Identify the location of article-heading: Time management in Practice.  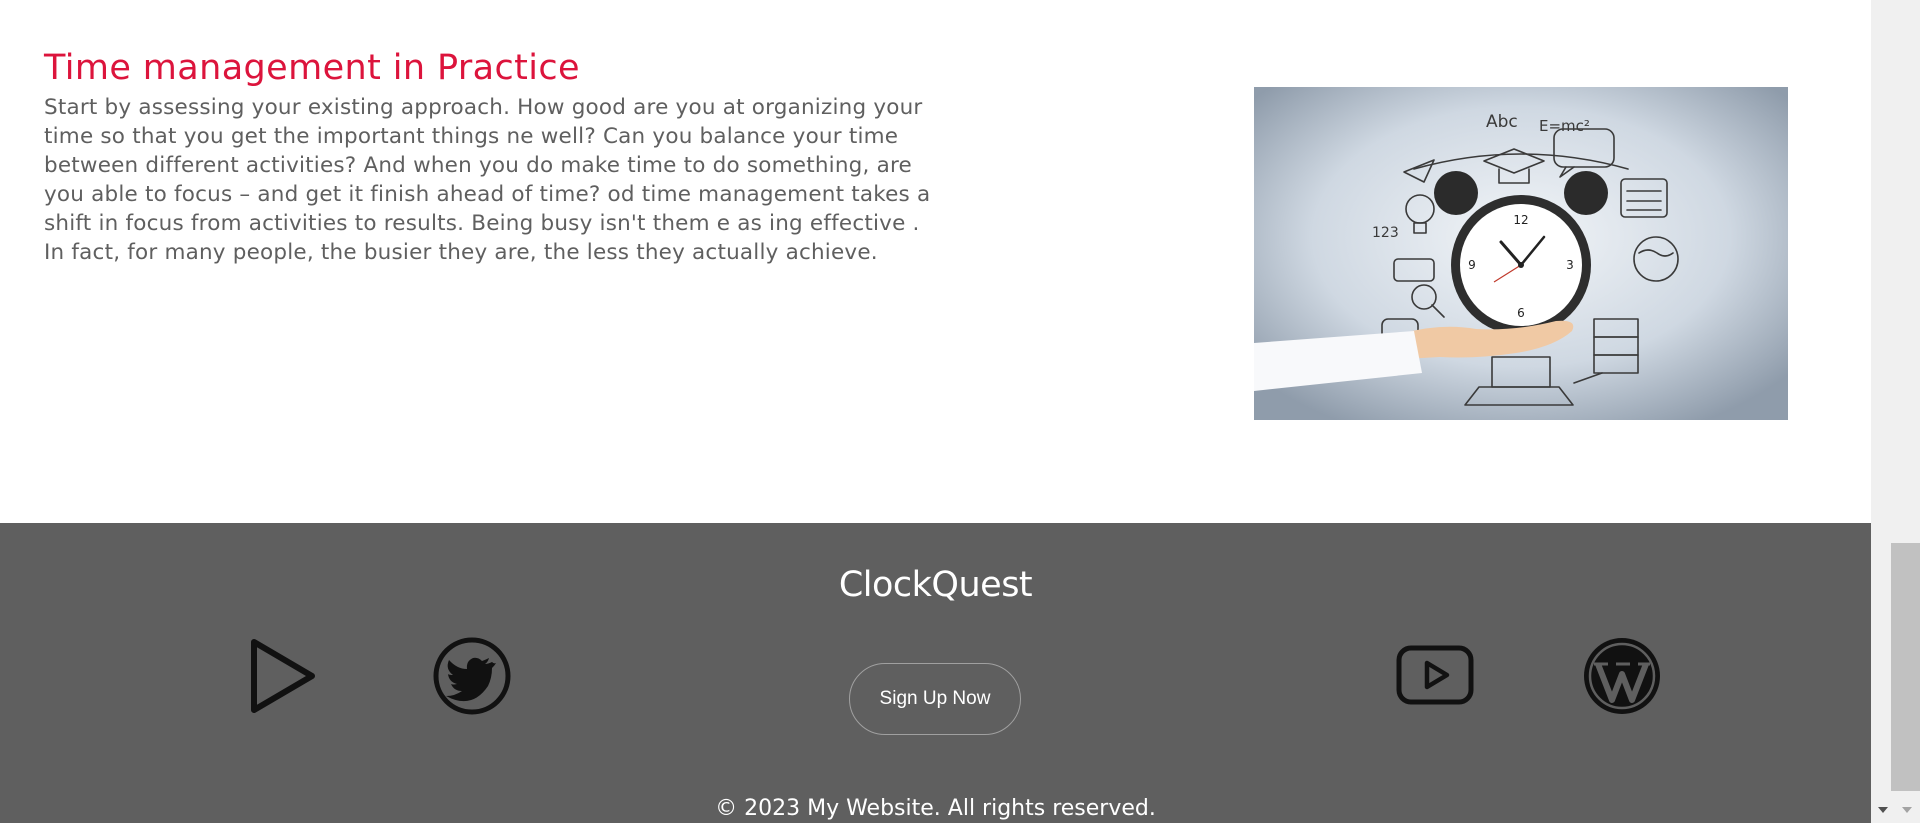
(312, 68).